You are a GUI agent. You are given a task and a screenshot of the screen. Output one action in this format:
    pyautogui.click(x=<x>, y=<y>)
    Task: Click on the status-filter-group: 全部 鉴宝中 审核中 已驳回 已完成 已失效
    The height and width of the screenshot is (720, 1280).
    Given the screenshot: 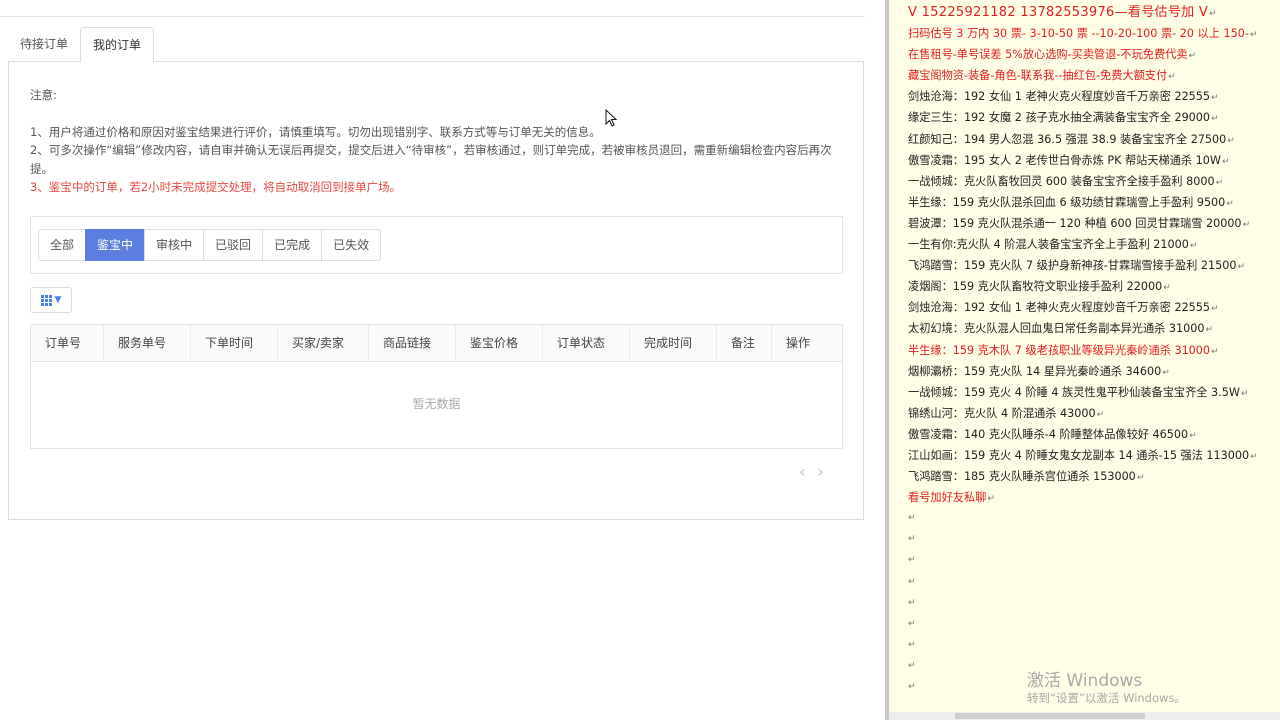 What is the action you would take?
    pyautogui.click(x=210, y=245)
    